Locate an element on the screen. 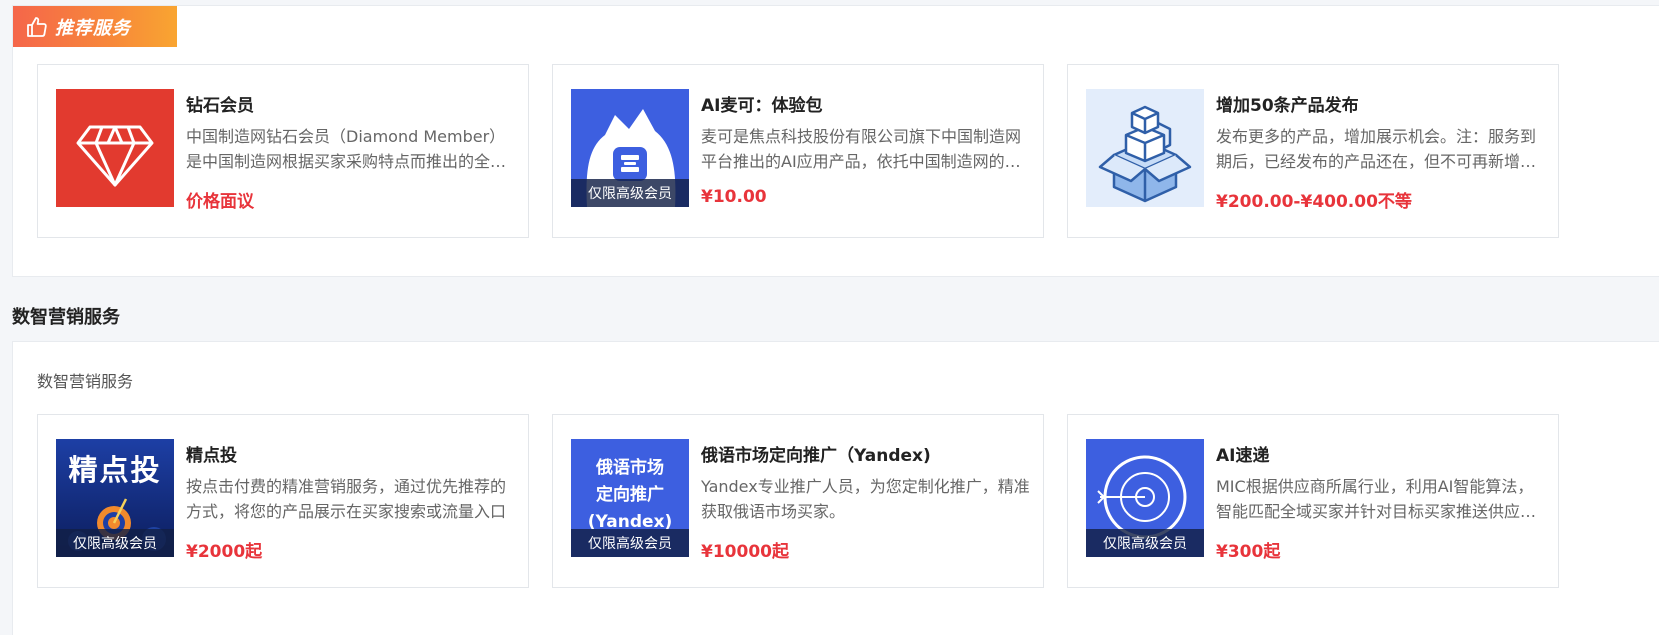  service-title: AI速递 is located at coordinates (1242, 453).